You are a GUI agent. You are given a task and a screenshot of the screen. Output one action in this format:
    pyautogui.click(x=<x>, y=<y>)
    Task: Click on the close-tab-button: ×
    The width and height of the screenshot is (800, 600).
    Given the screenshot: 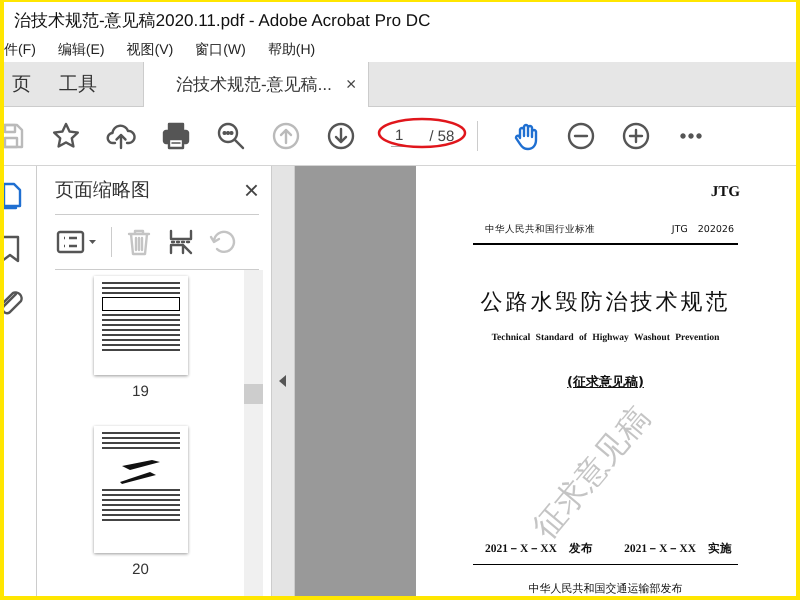 What is the action you would take?
    pyautogui.click(x=351, y=84)
    